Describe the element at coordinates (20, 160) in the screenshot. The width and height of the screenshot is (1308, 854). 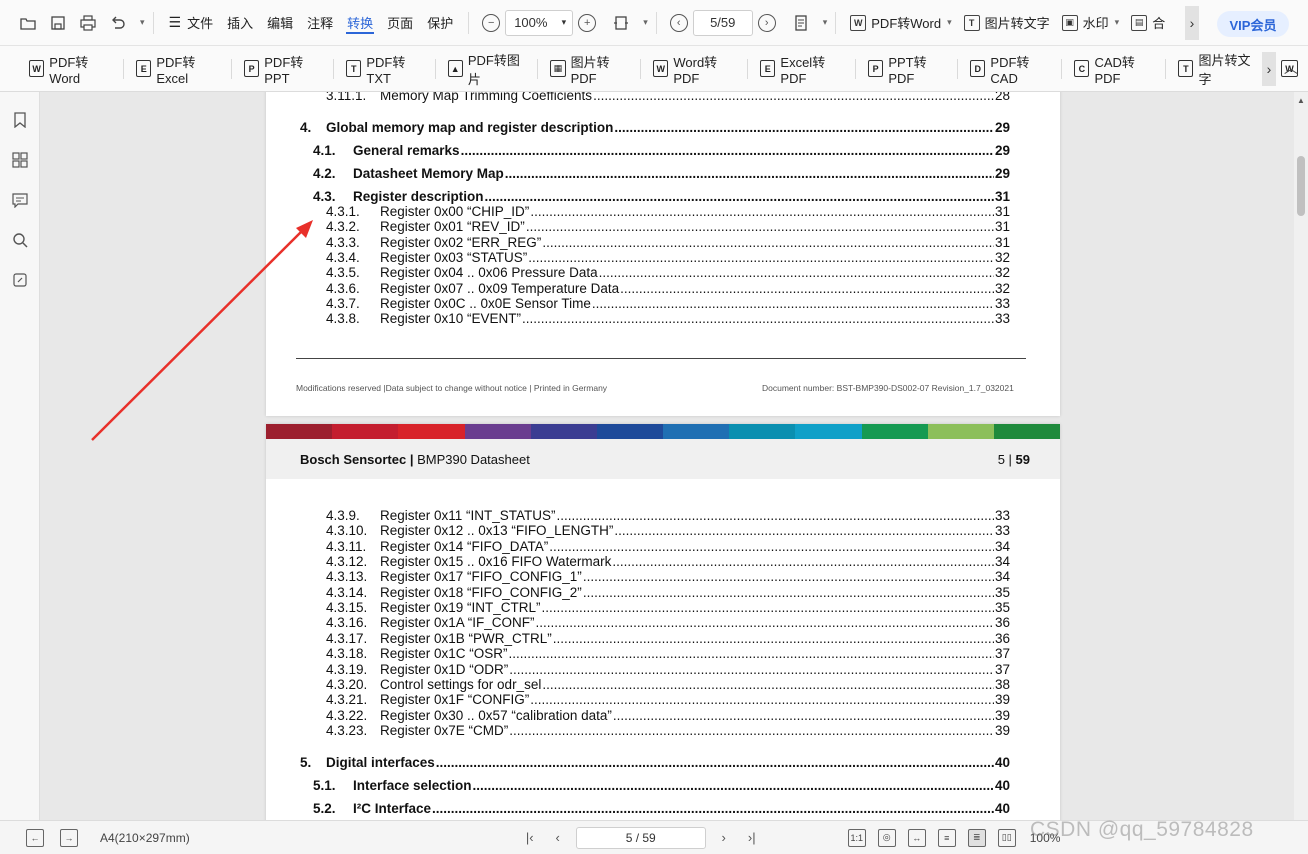
I see `thumbnails-icon` at that location.